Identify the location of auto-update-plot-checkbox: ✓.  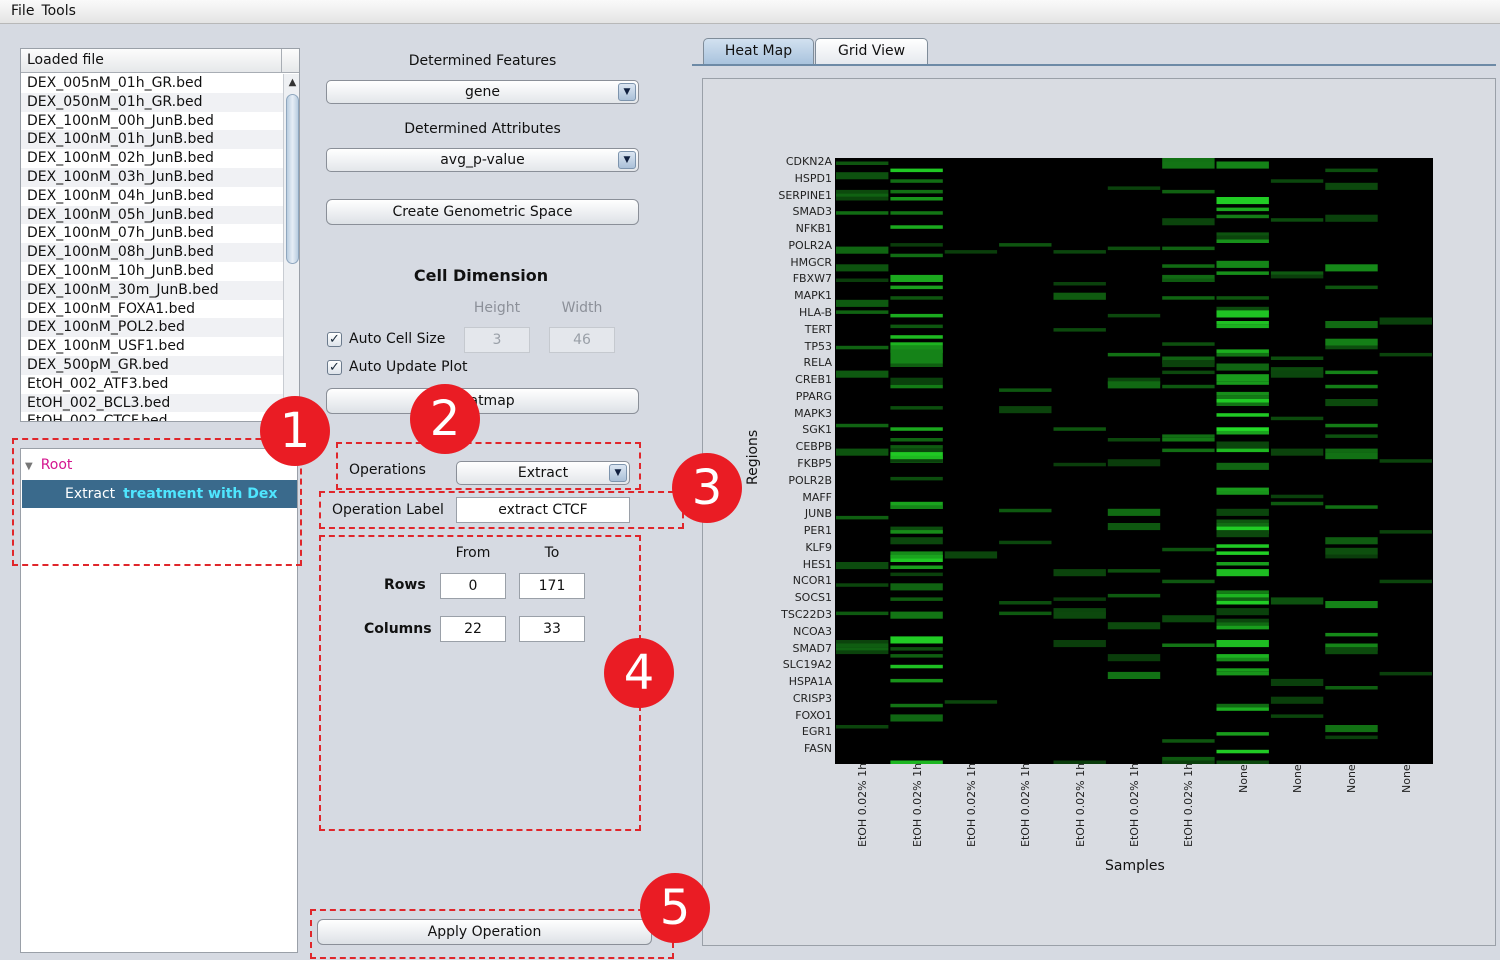
(334, 367).